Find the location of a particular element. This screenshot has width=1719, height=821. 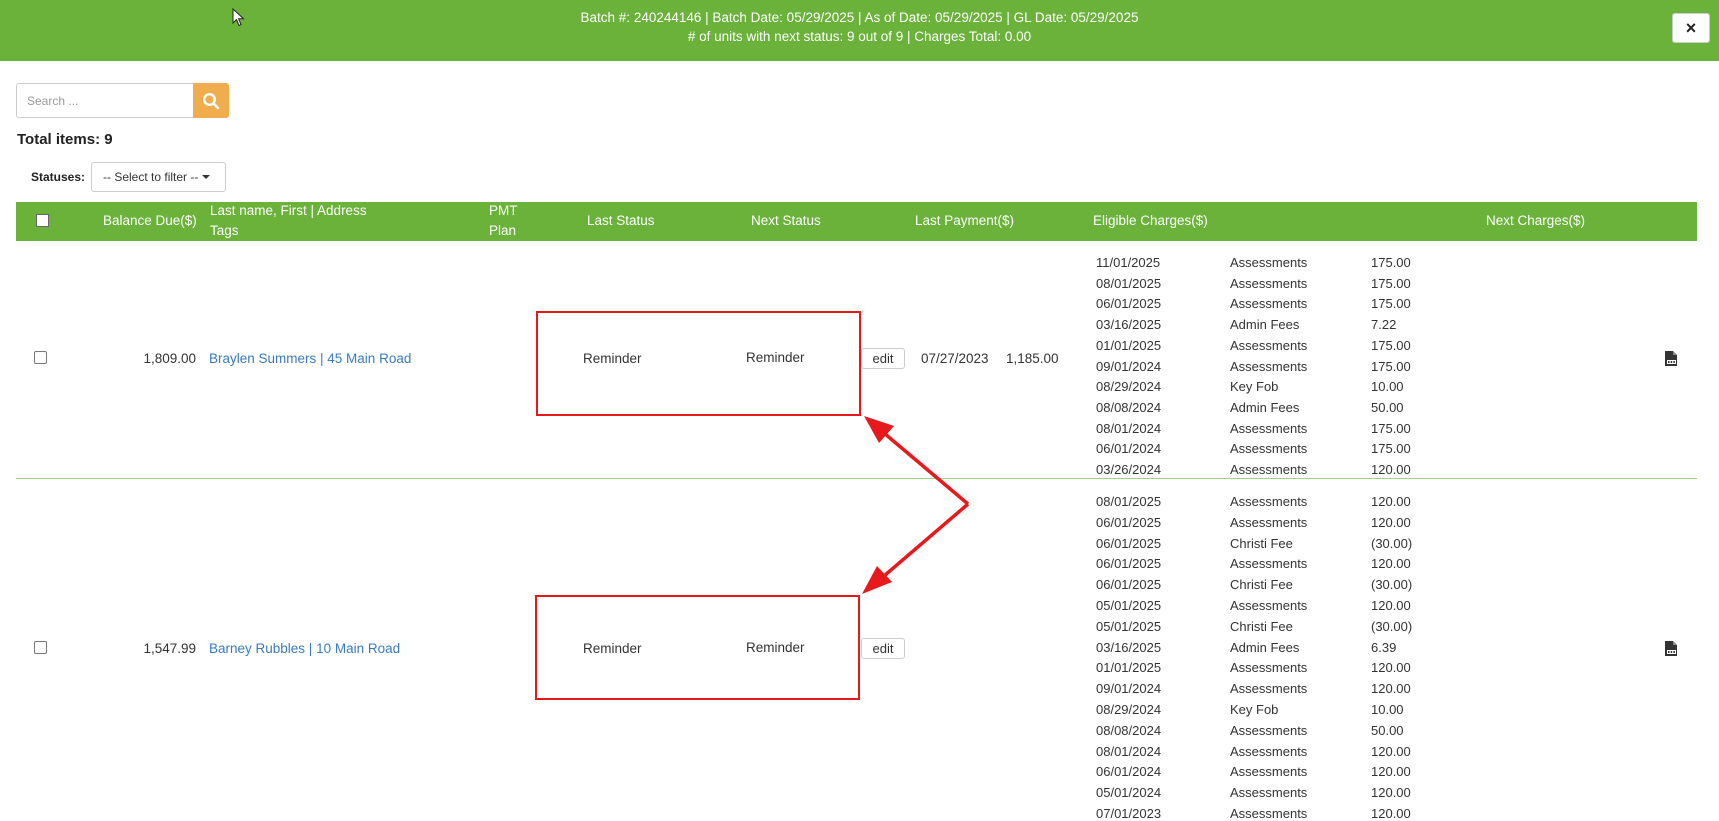

balance-due: 1,809.00 is located at coordinates (169, 358).